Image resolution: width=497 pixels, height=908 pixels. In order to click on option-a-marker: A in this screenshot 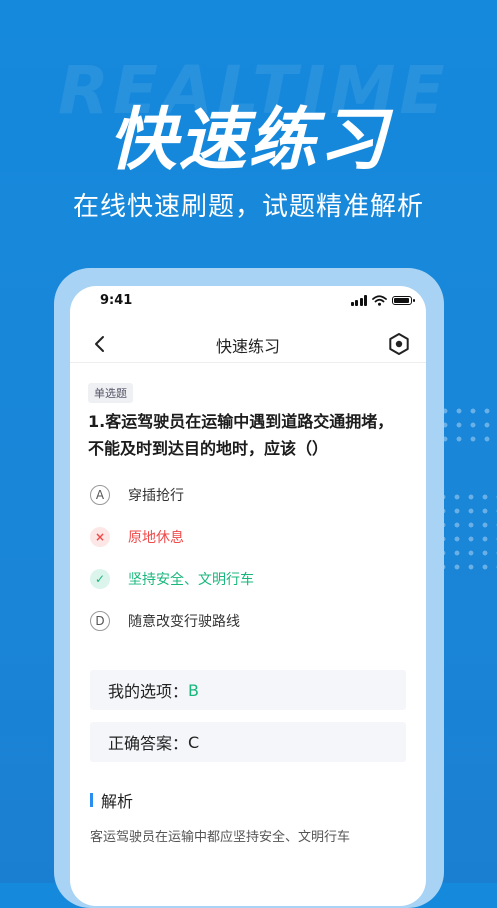, I will do `click(100, 495)`.